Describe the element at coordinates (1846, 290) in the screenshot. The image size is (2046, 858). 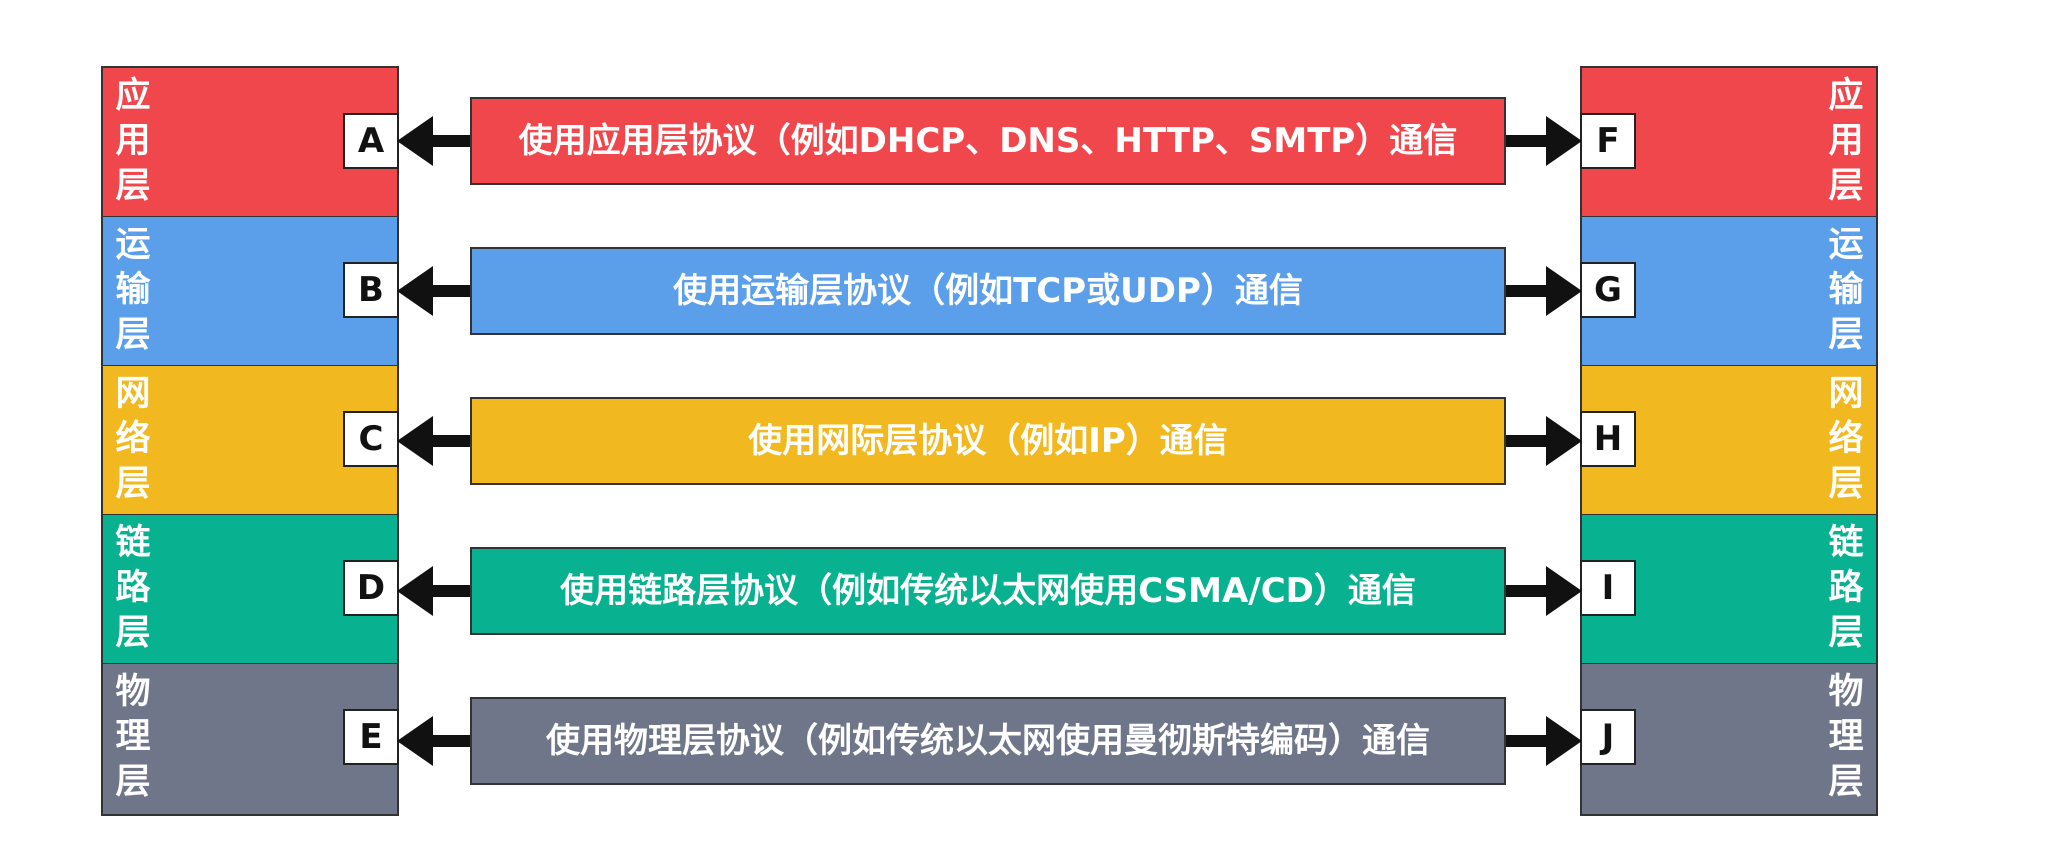
I see `right-layer-name: 运输层` at that location.